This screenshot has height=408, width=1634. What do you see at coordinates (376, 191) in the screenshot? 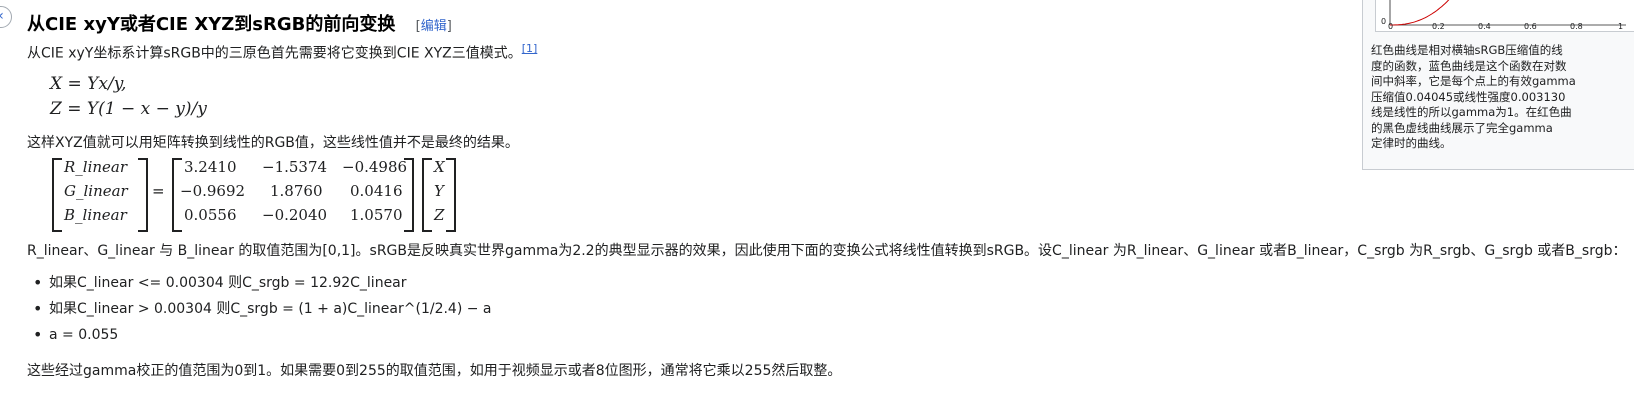
I see `matrix-cell: 0.0416` at bounding box center [376, 191].